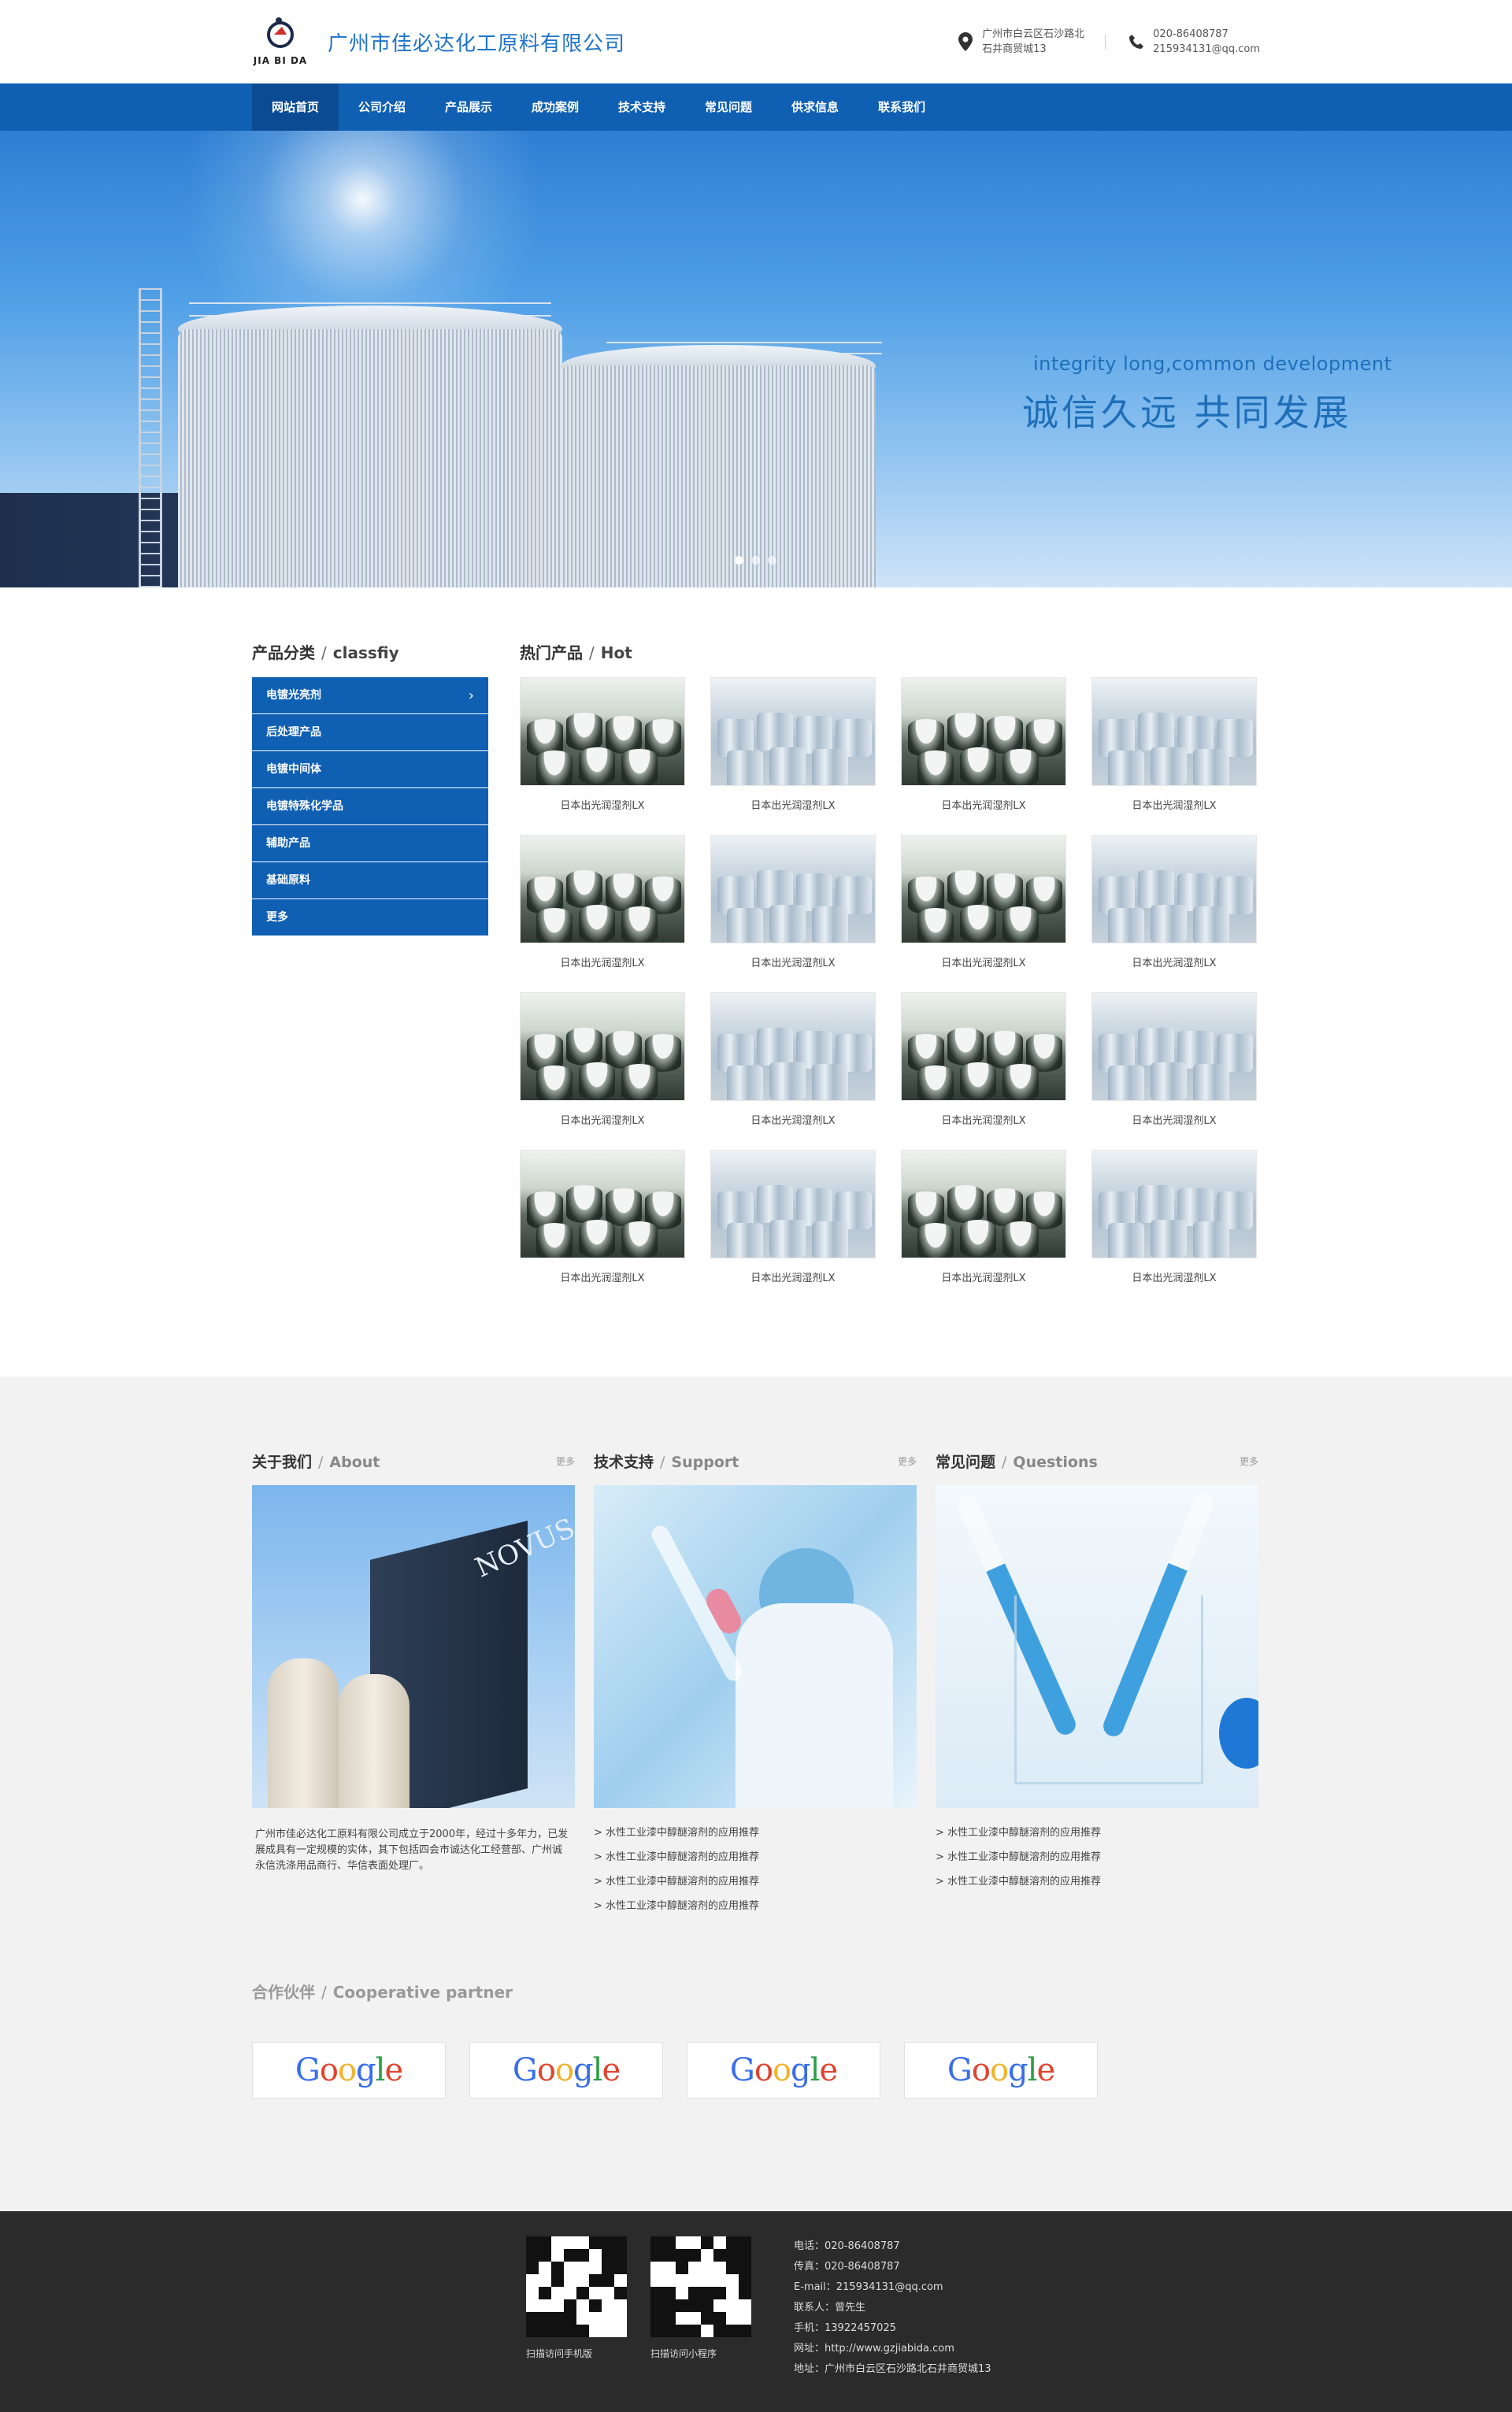 The width and height of the screenshot is (1512, 2412). What do you see at coordinates (1097, 1646) in the screenshot?
I see `questions-image` at bounding box center [1097, 1646].